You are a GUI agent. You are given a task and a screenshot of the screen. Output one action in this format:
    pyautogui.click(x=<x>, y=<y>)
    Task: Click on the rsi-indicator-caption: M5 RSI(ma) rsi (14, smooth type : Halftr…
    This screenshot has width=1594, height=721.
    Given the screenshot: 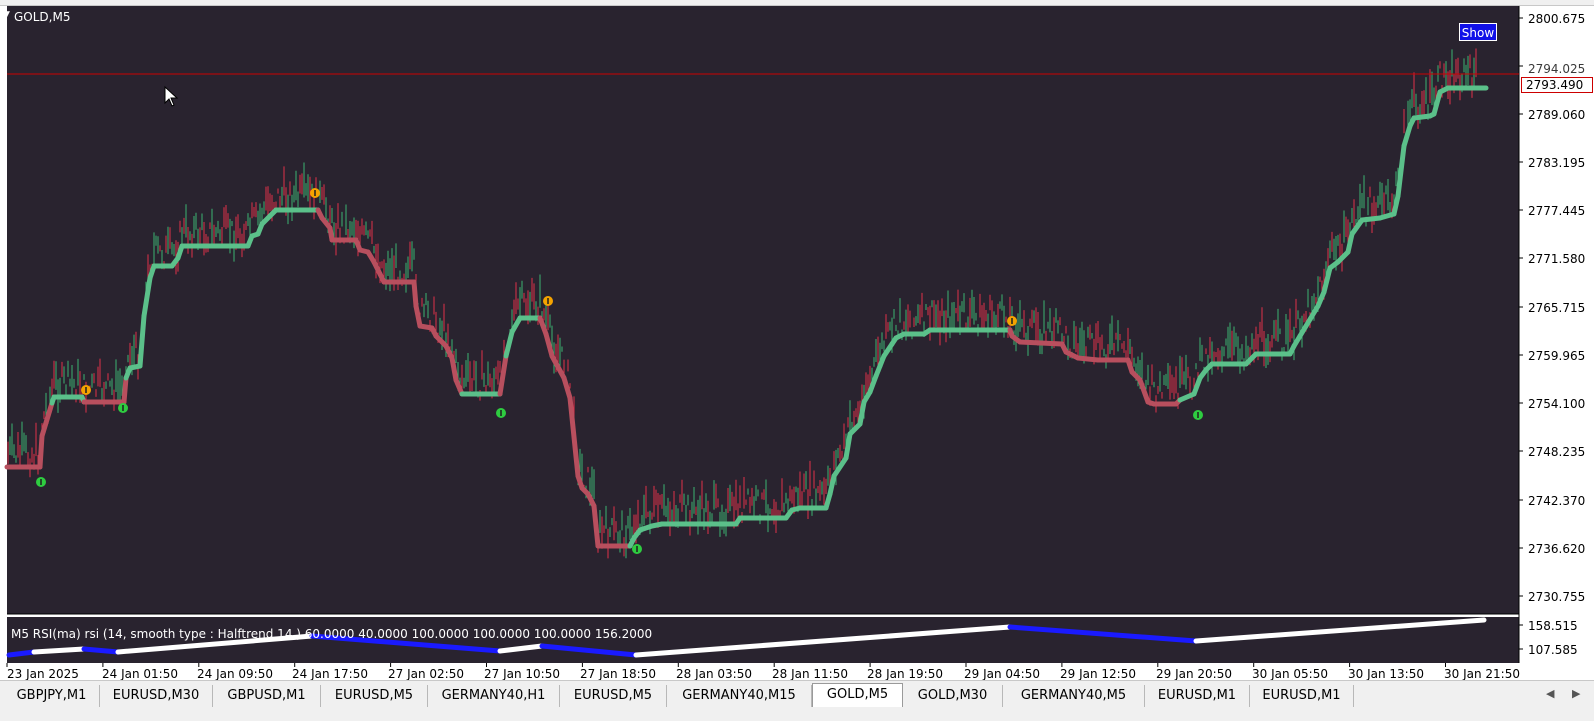 What is the action you would take?
    pyautogui.click(x=332, y=634)
    